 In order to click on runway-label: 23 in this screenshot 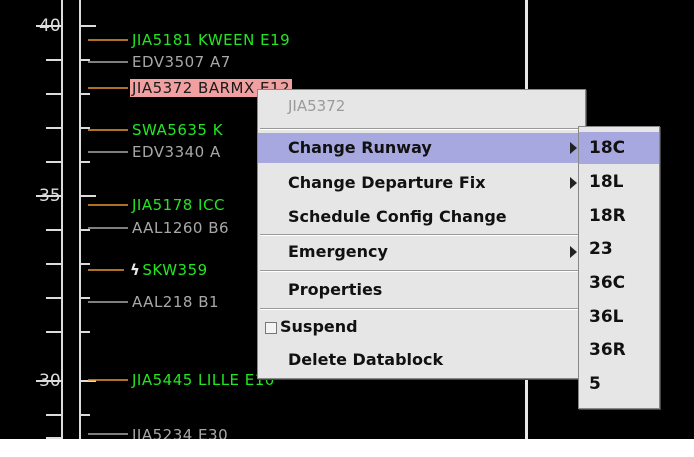, I will do `click(601, 249)`.